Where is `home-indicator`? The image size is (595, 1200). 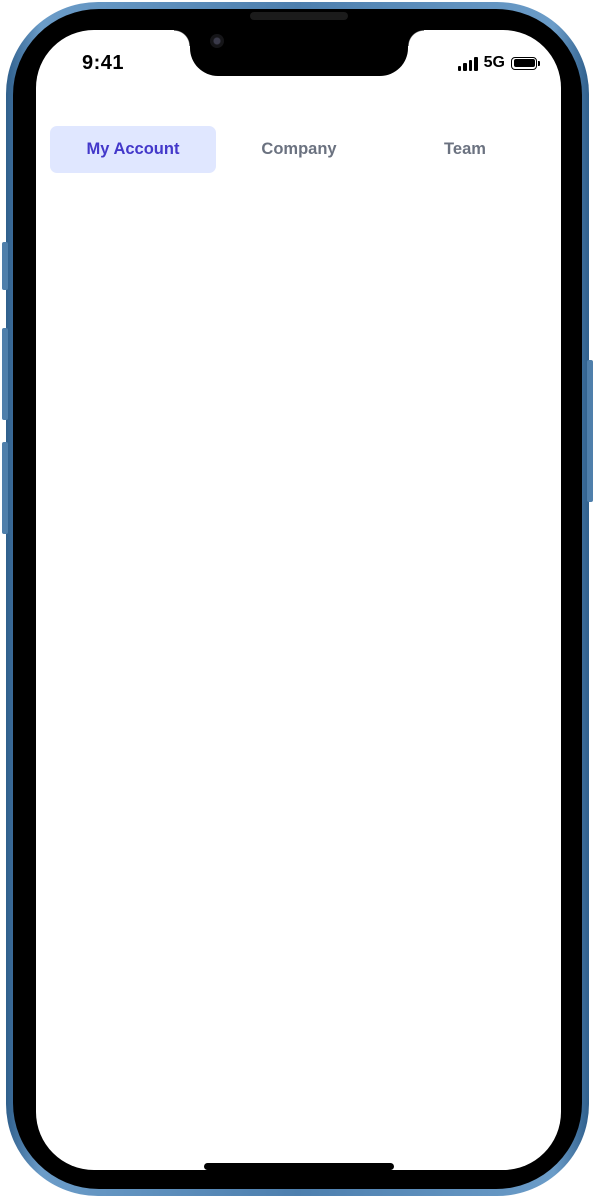
home-indicator is located at coordinates (299, 1166).